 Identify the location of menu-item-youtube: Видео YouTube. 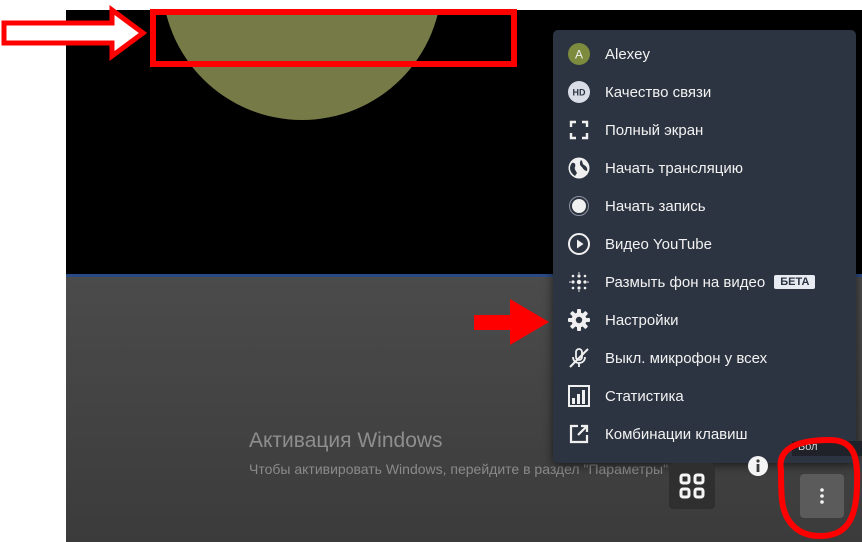
(704, 244).